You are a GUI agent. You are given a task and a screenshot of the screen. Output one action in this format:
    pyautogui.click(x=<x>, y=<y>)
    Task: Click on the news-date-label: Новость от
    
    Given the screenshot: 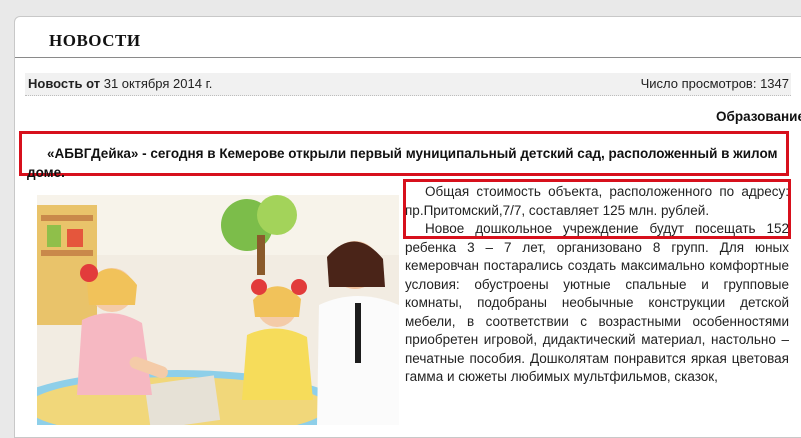 What is the action you would take?
    pyautogui.click(x=64, y=83)
    